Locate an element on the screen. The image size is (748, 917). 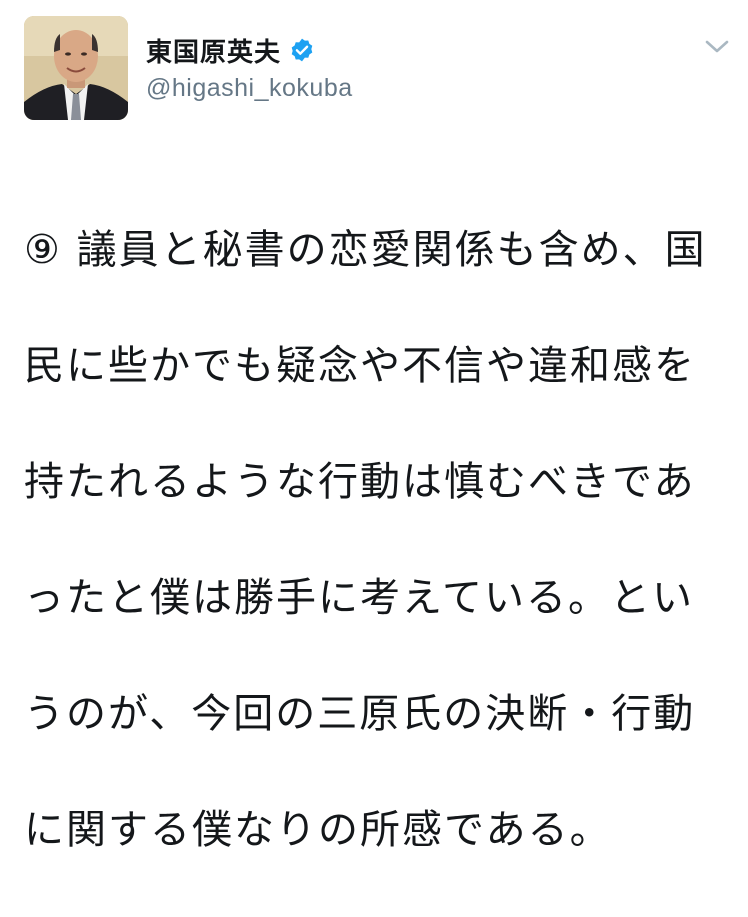
tweet-text-line: ⑨ 議員と秘書の恋愛関係も含め、国 is located at coordinates (365, 250).